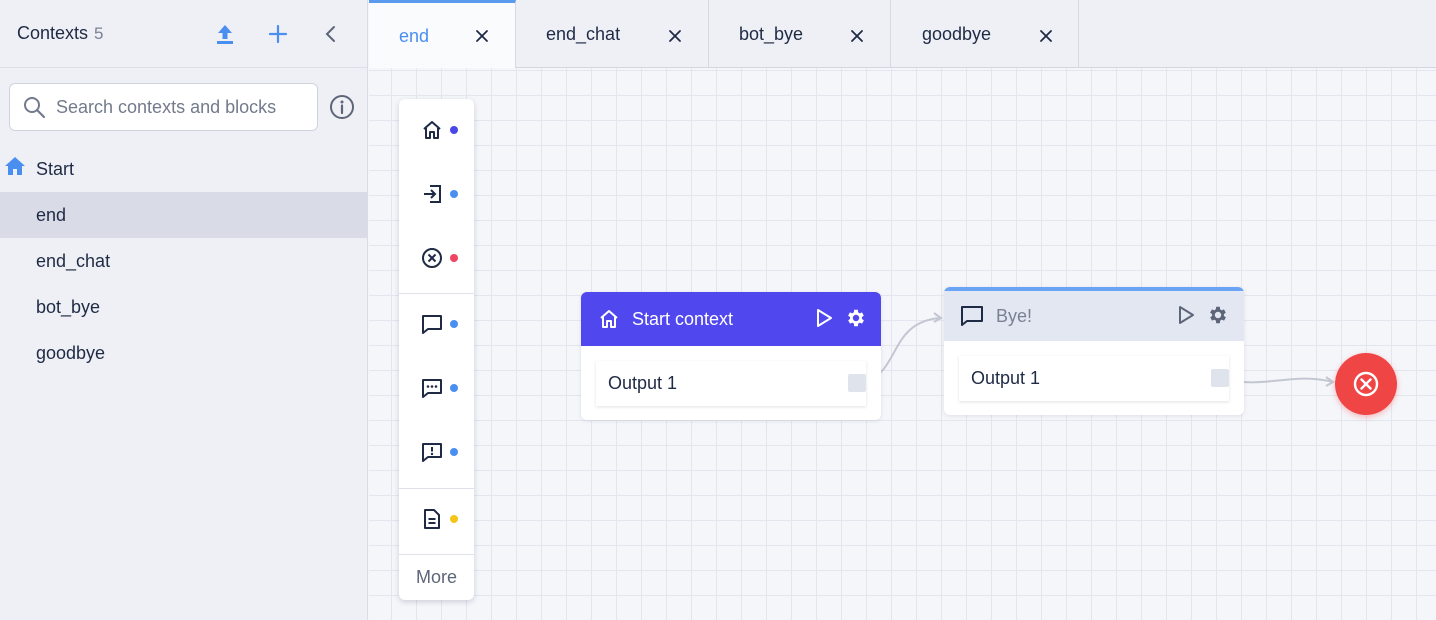 This screenshot has width=1436, height=620. What do you see at coordinates (414, 35) in the screenshot?
I see `tab-label: end` at bounding box center [414, 35].